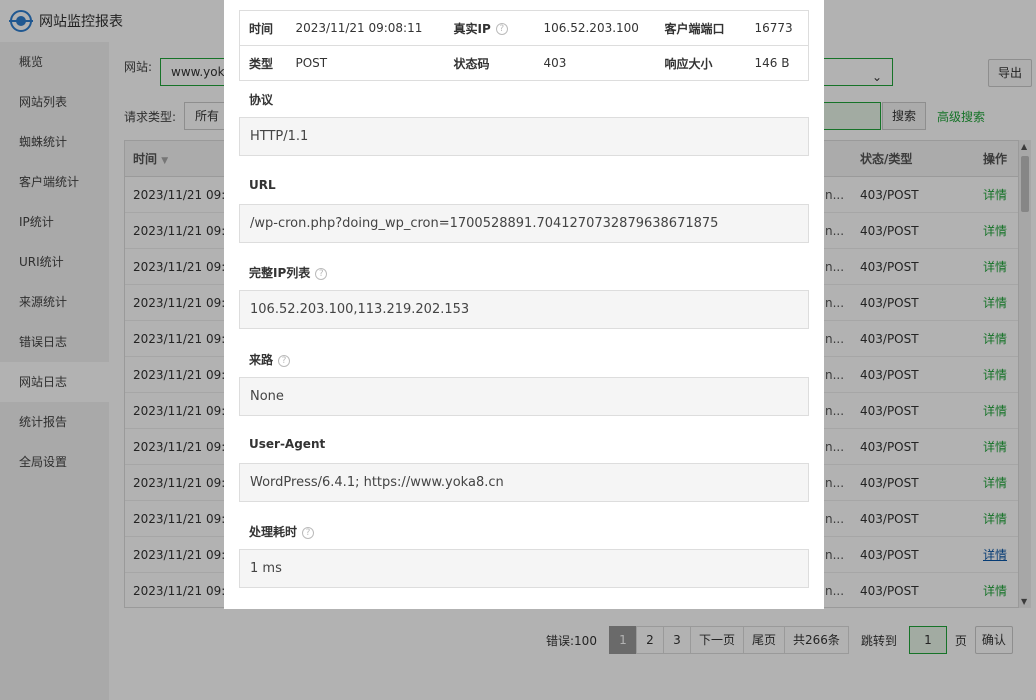 This screenshot has width=1036, height=700. I want to click on type-value: POST, so click(311, 63).